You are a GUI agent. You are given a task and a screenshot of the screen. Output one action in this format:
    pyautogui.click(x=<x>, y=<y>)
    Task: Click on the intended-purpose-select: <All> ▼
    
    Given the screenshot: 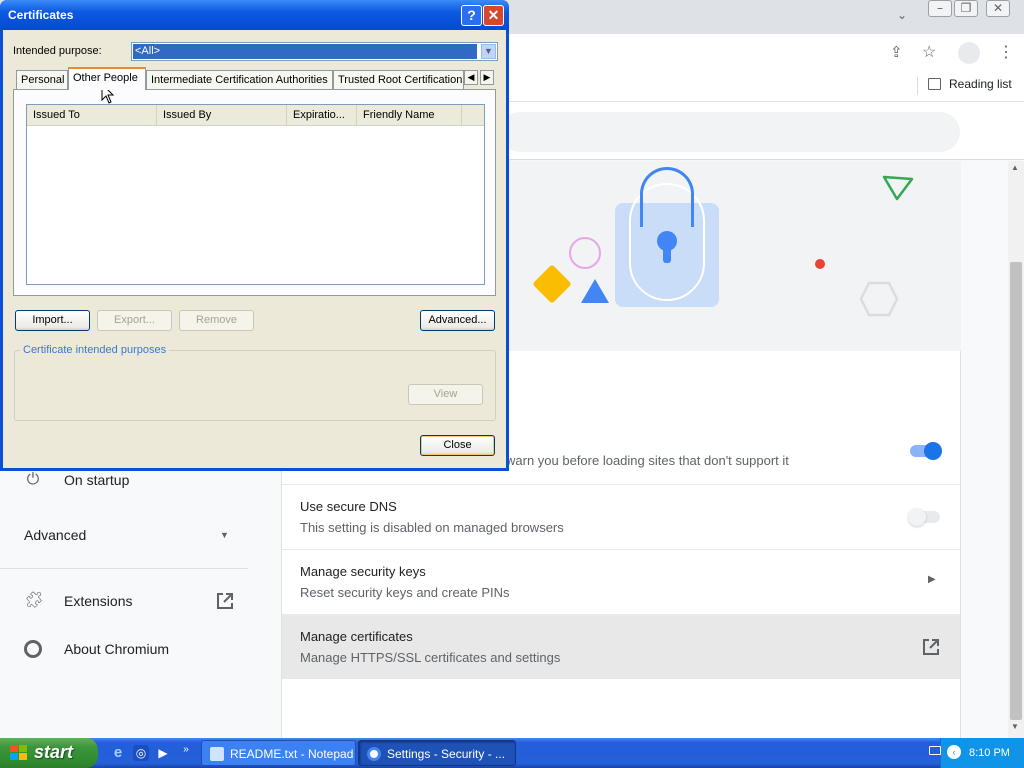 What is the action you would take?
    pyautogui.click(x=314, y=51)
    